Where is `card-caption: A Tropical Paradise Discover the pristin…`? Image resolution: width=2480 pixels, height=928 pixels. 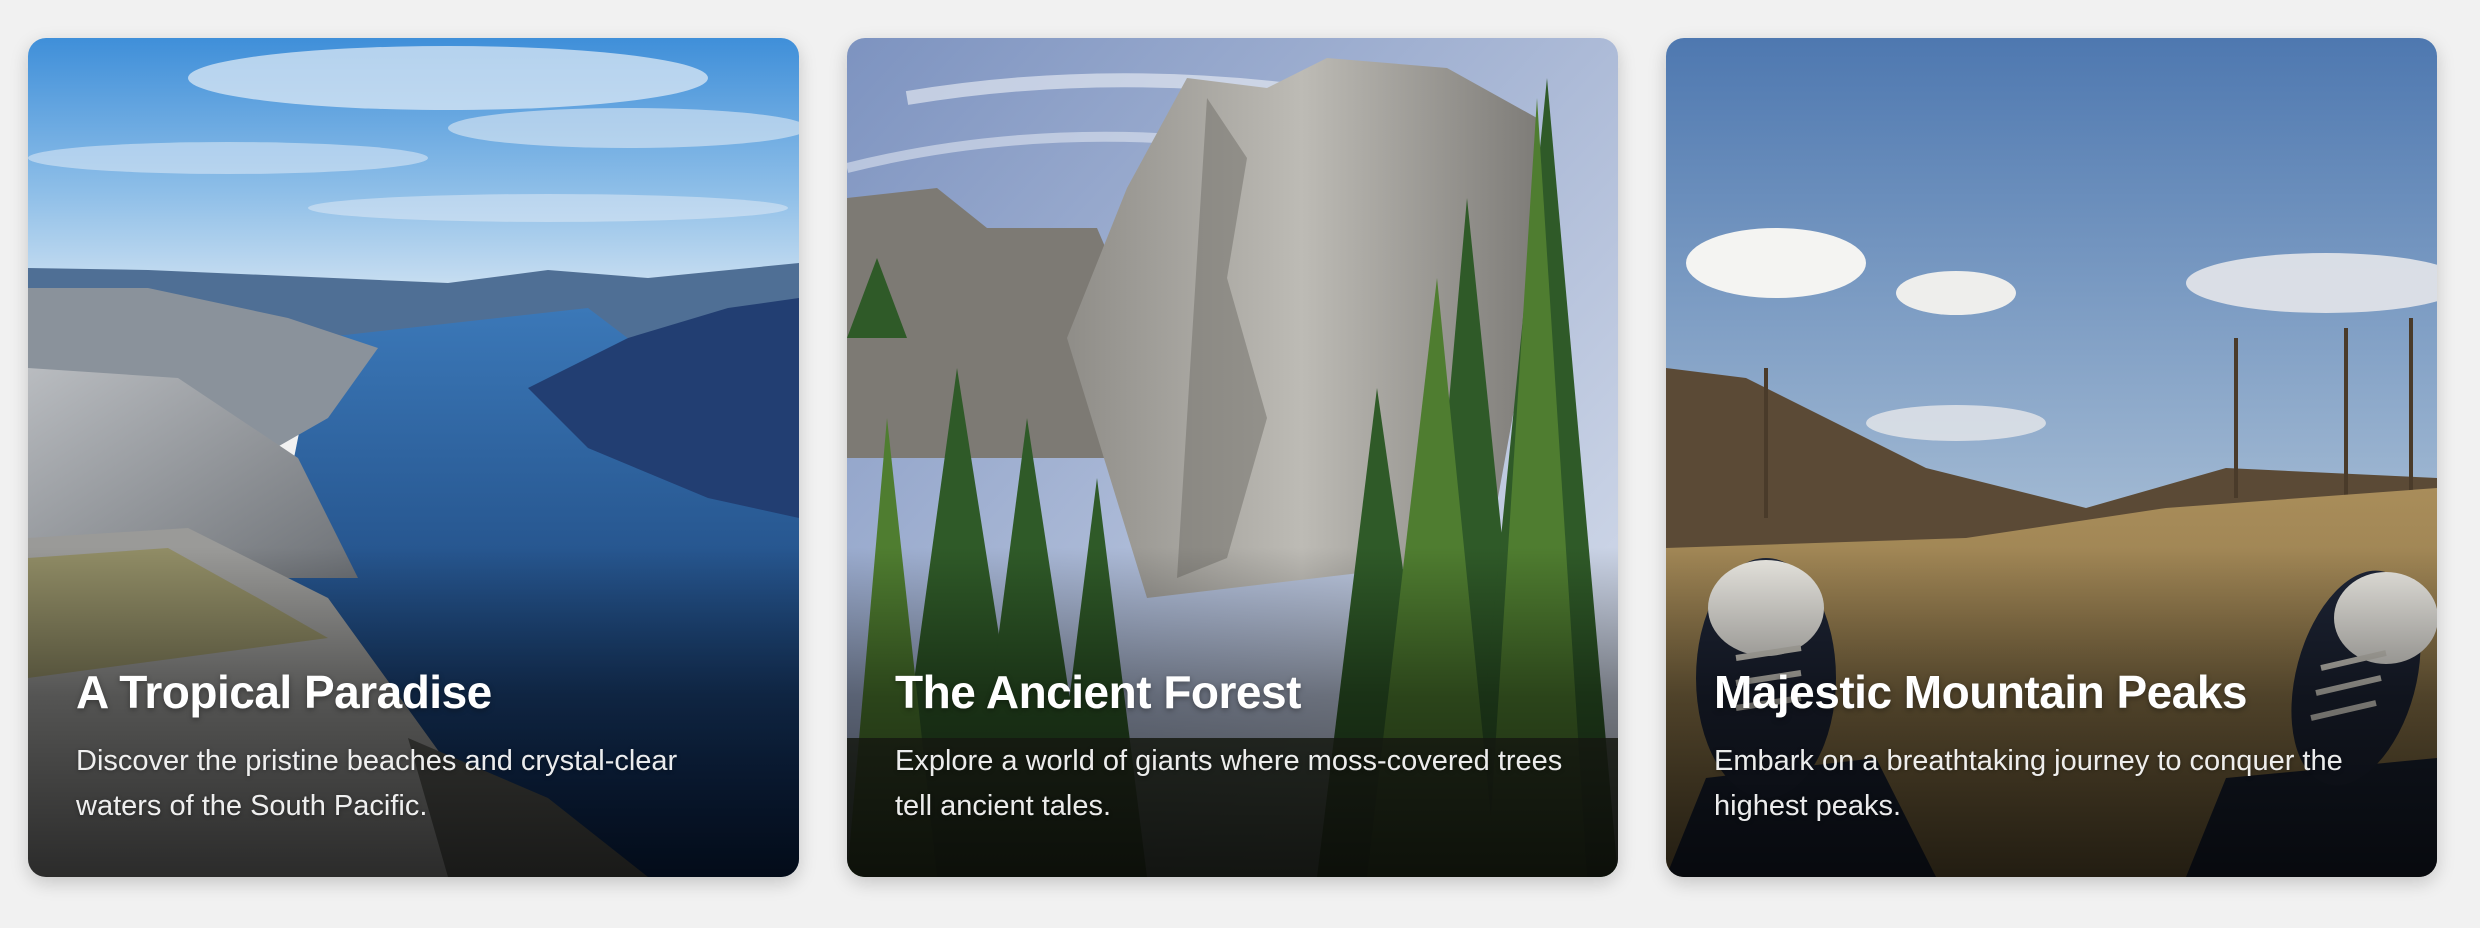 card-caption: A Tropical Paradise Discover the pristin… is located at coordinates (413, 747).